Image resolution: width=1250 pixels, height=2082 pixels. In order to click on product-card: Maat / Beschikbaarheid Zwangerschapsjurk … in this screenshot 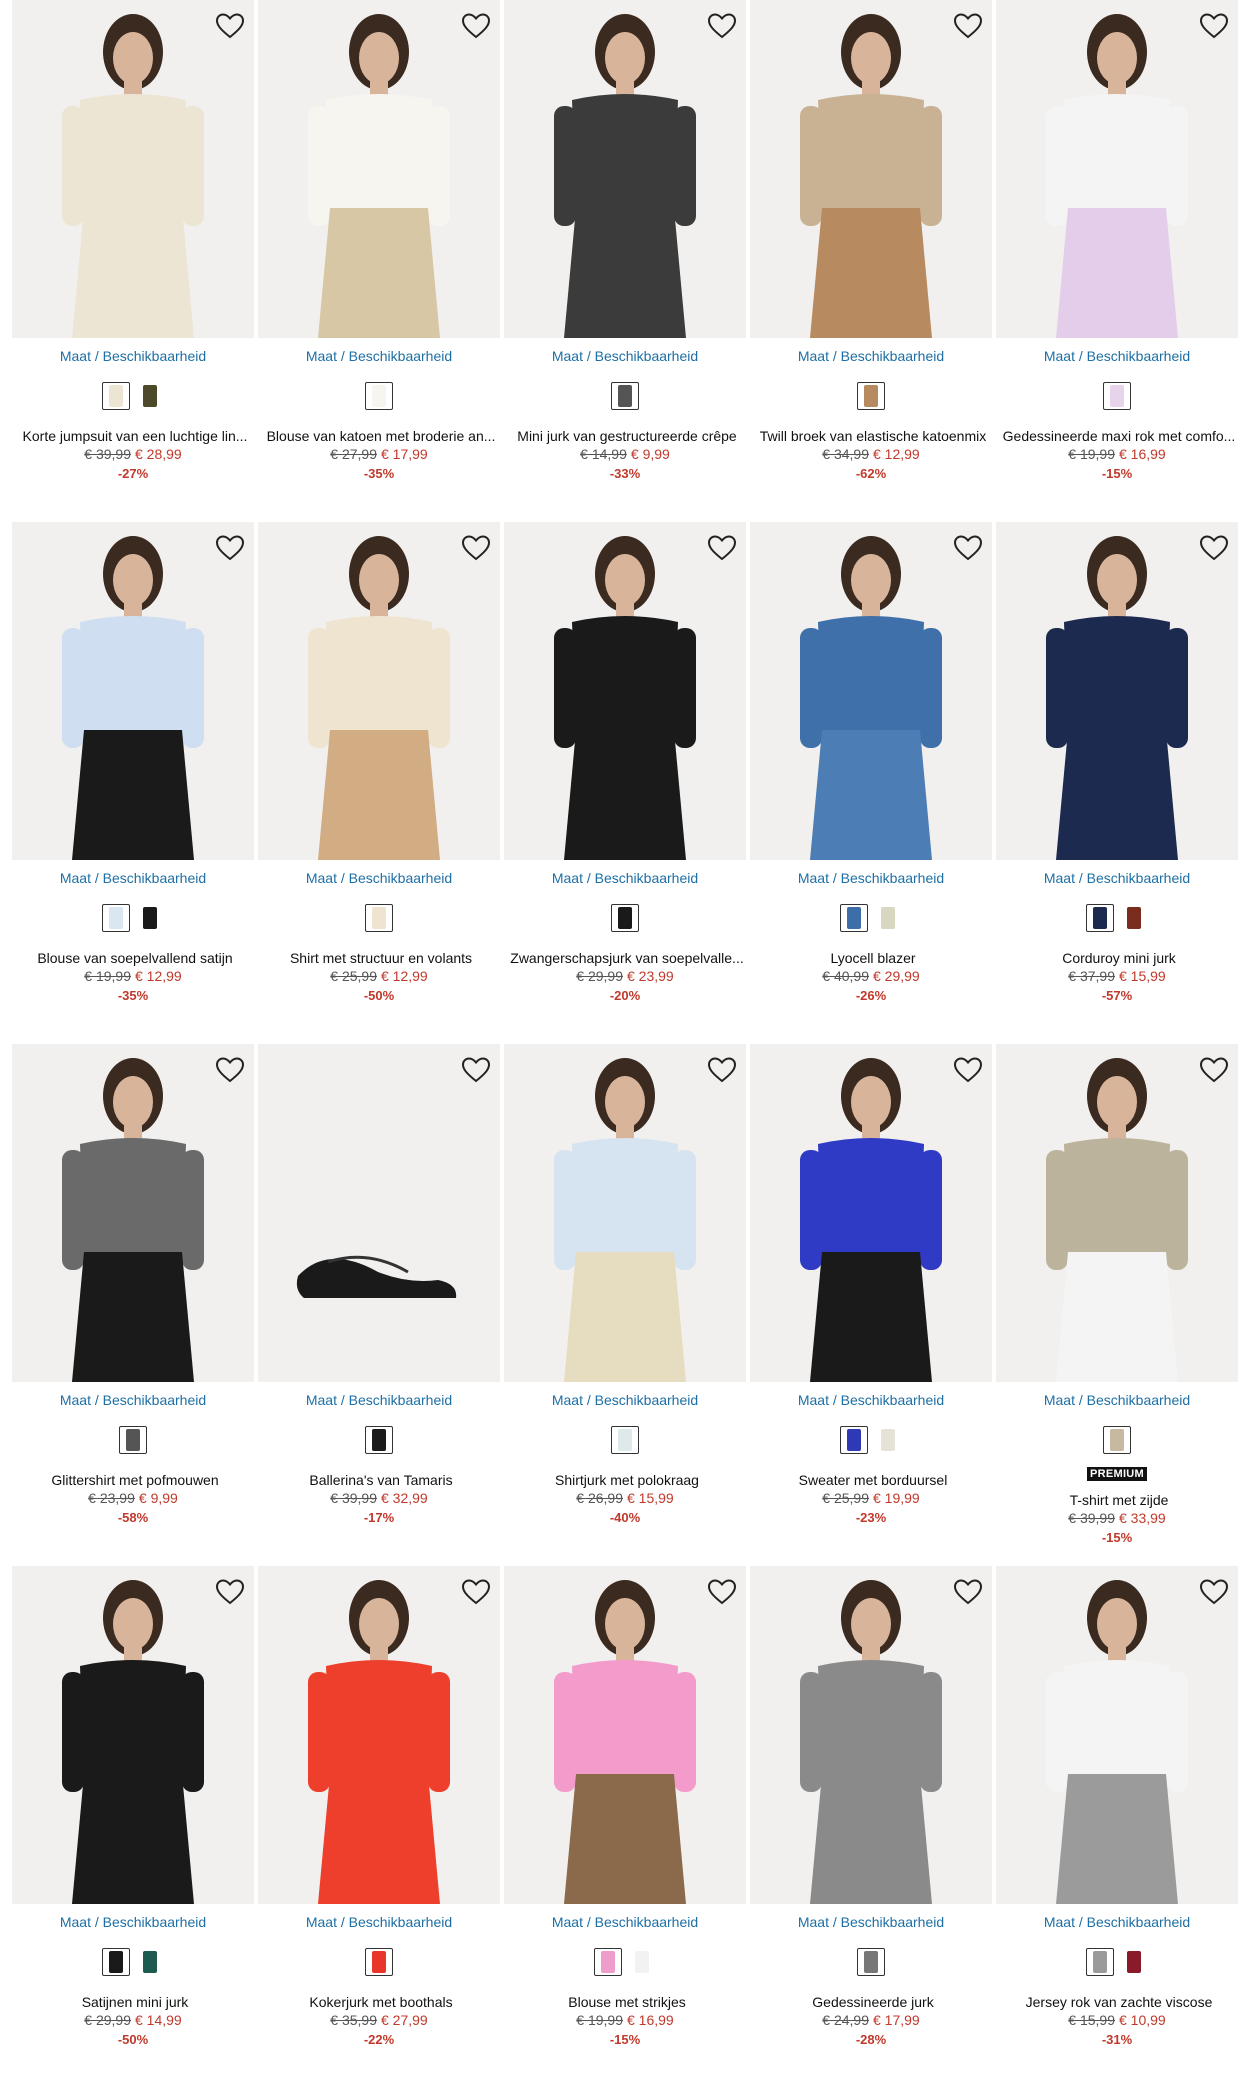, I will do `click(627, 782)`.